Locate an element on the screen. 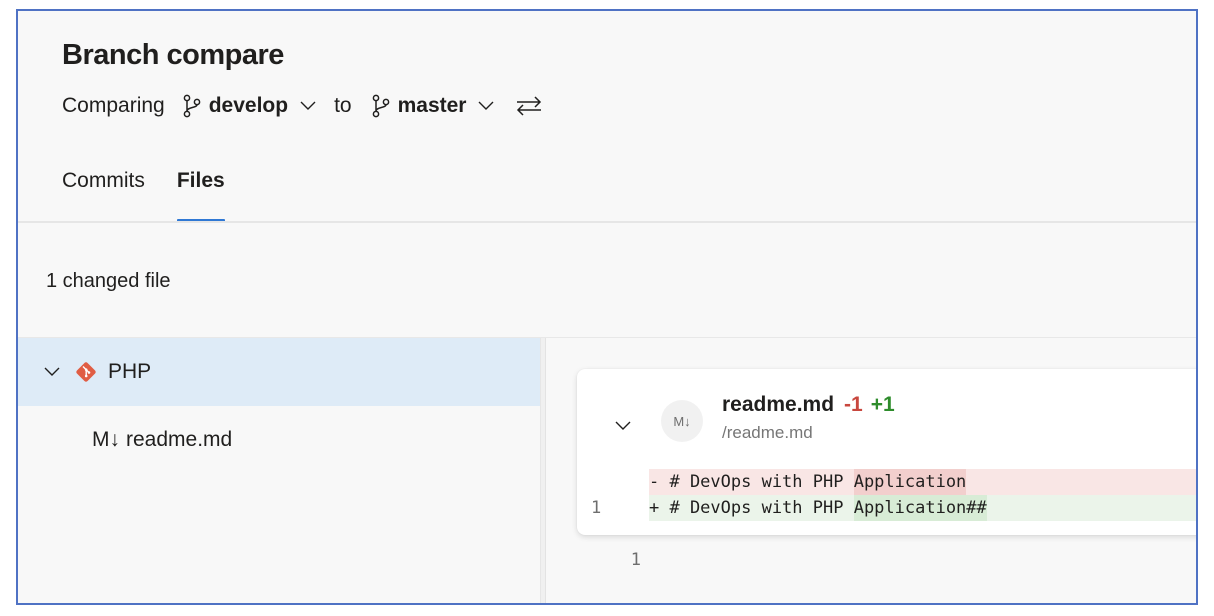 This screenshot has width=1214, height=616. tree-file-readme: M↓ readme.md is located at coordinates (279, 440).